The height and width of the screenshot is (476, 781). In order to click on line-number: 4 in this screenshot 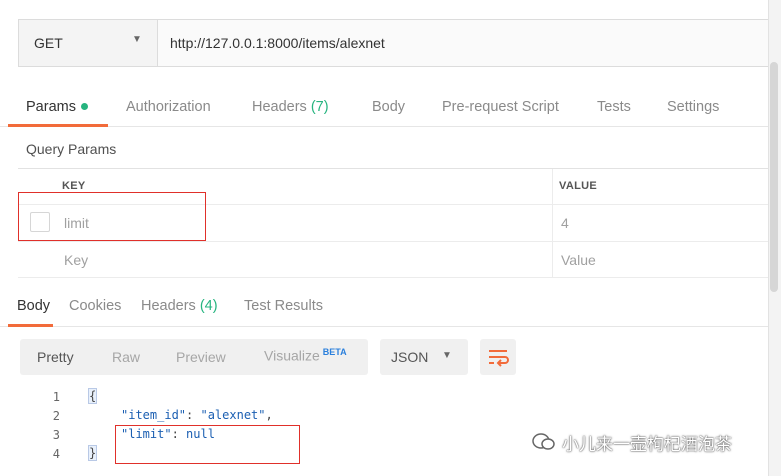, I will do `click(56, 454)`.